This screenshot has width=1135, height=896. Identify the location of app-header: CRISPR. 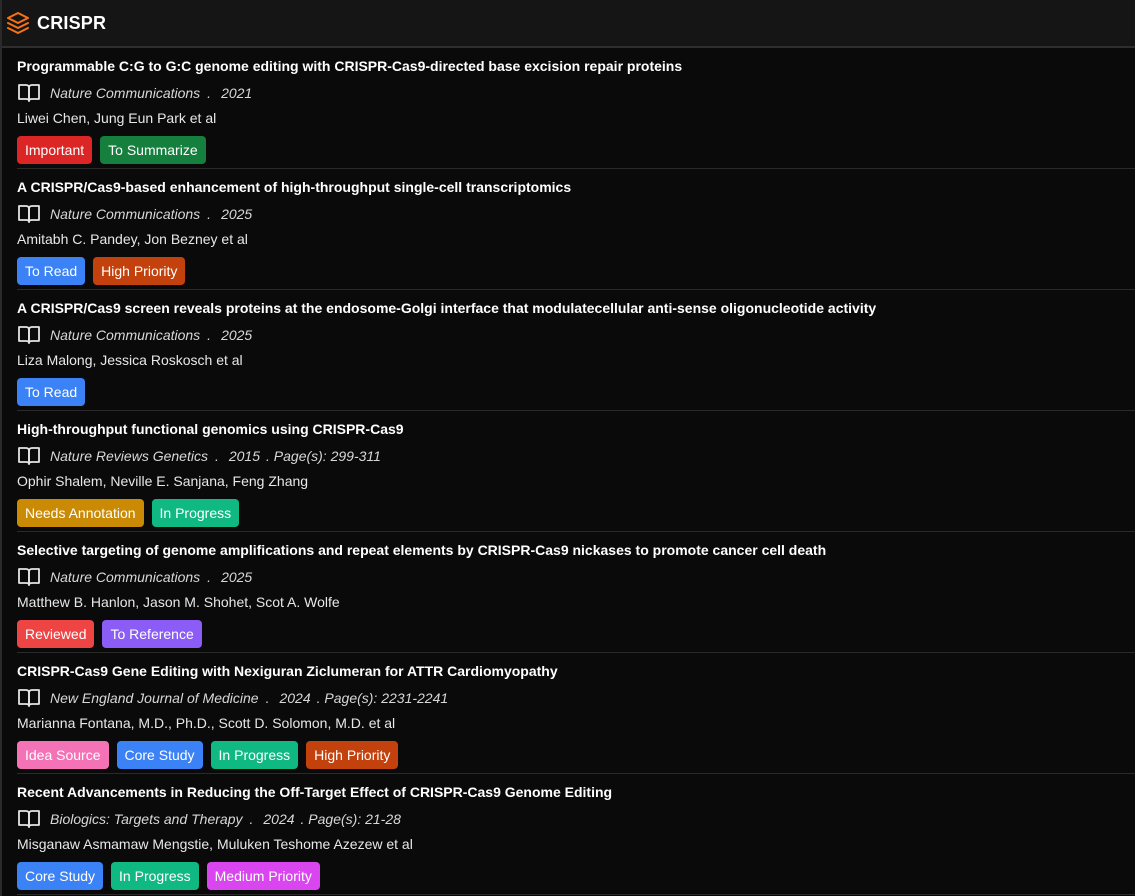
(568, 24).